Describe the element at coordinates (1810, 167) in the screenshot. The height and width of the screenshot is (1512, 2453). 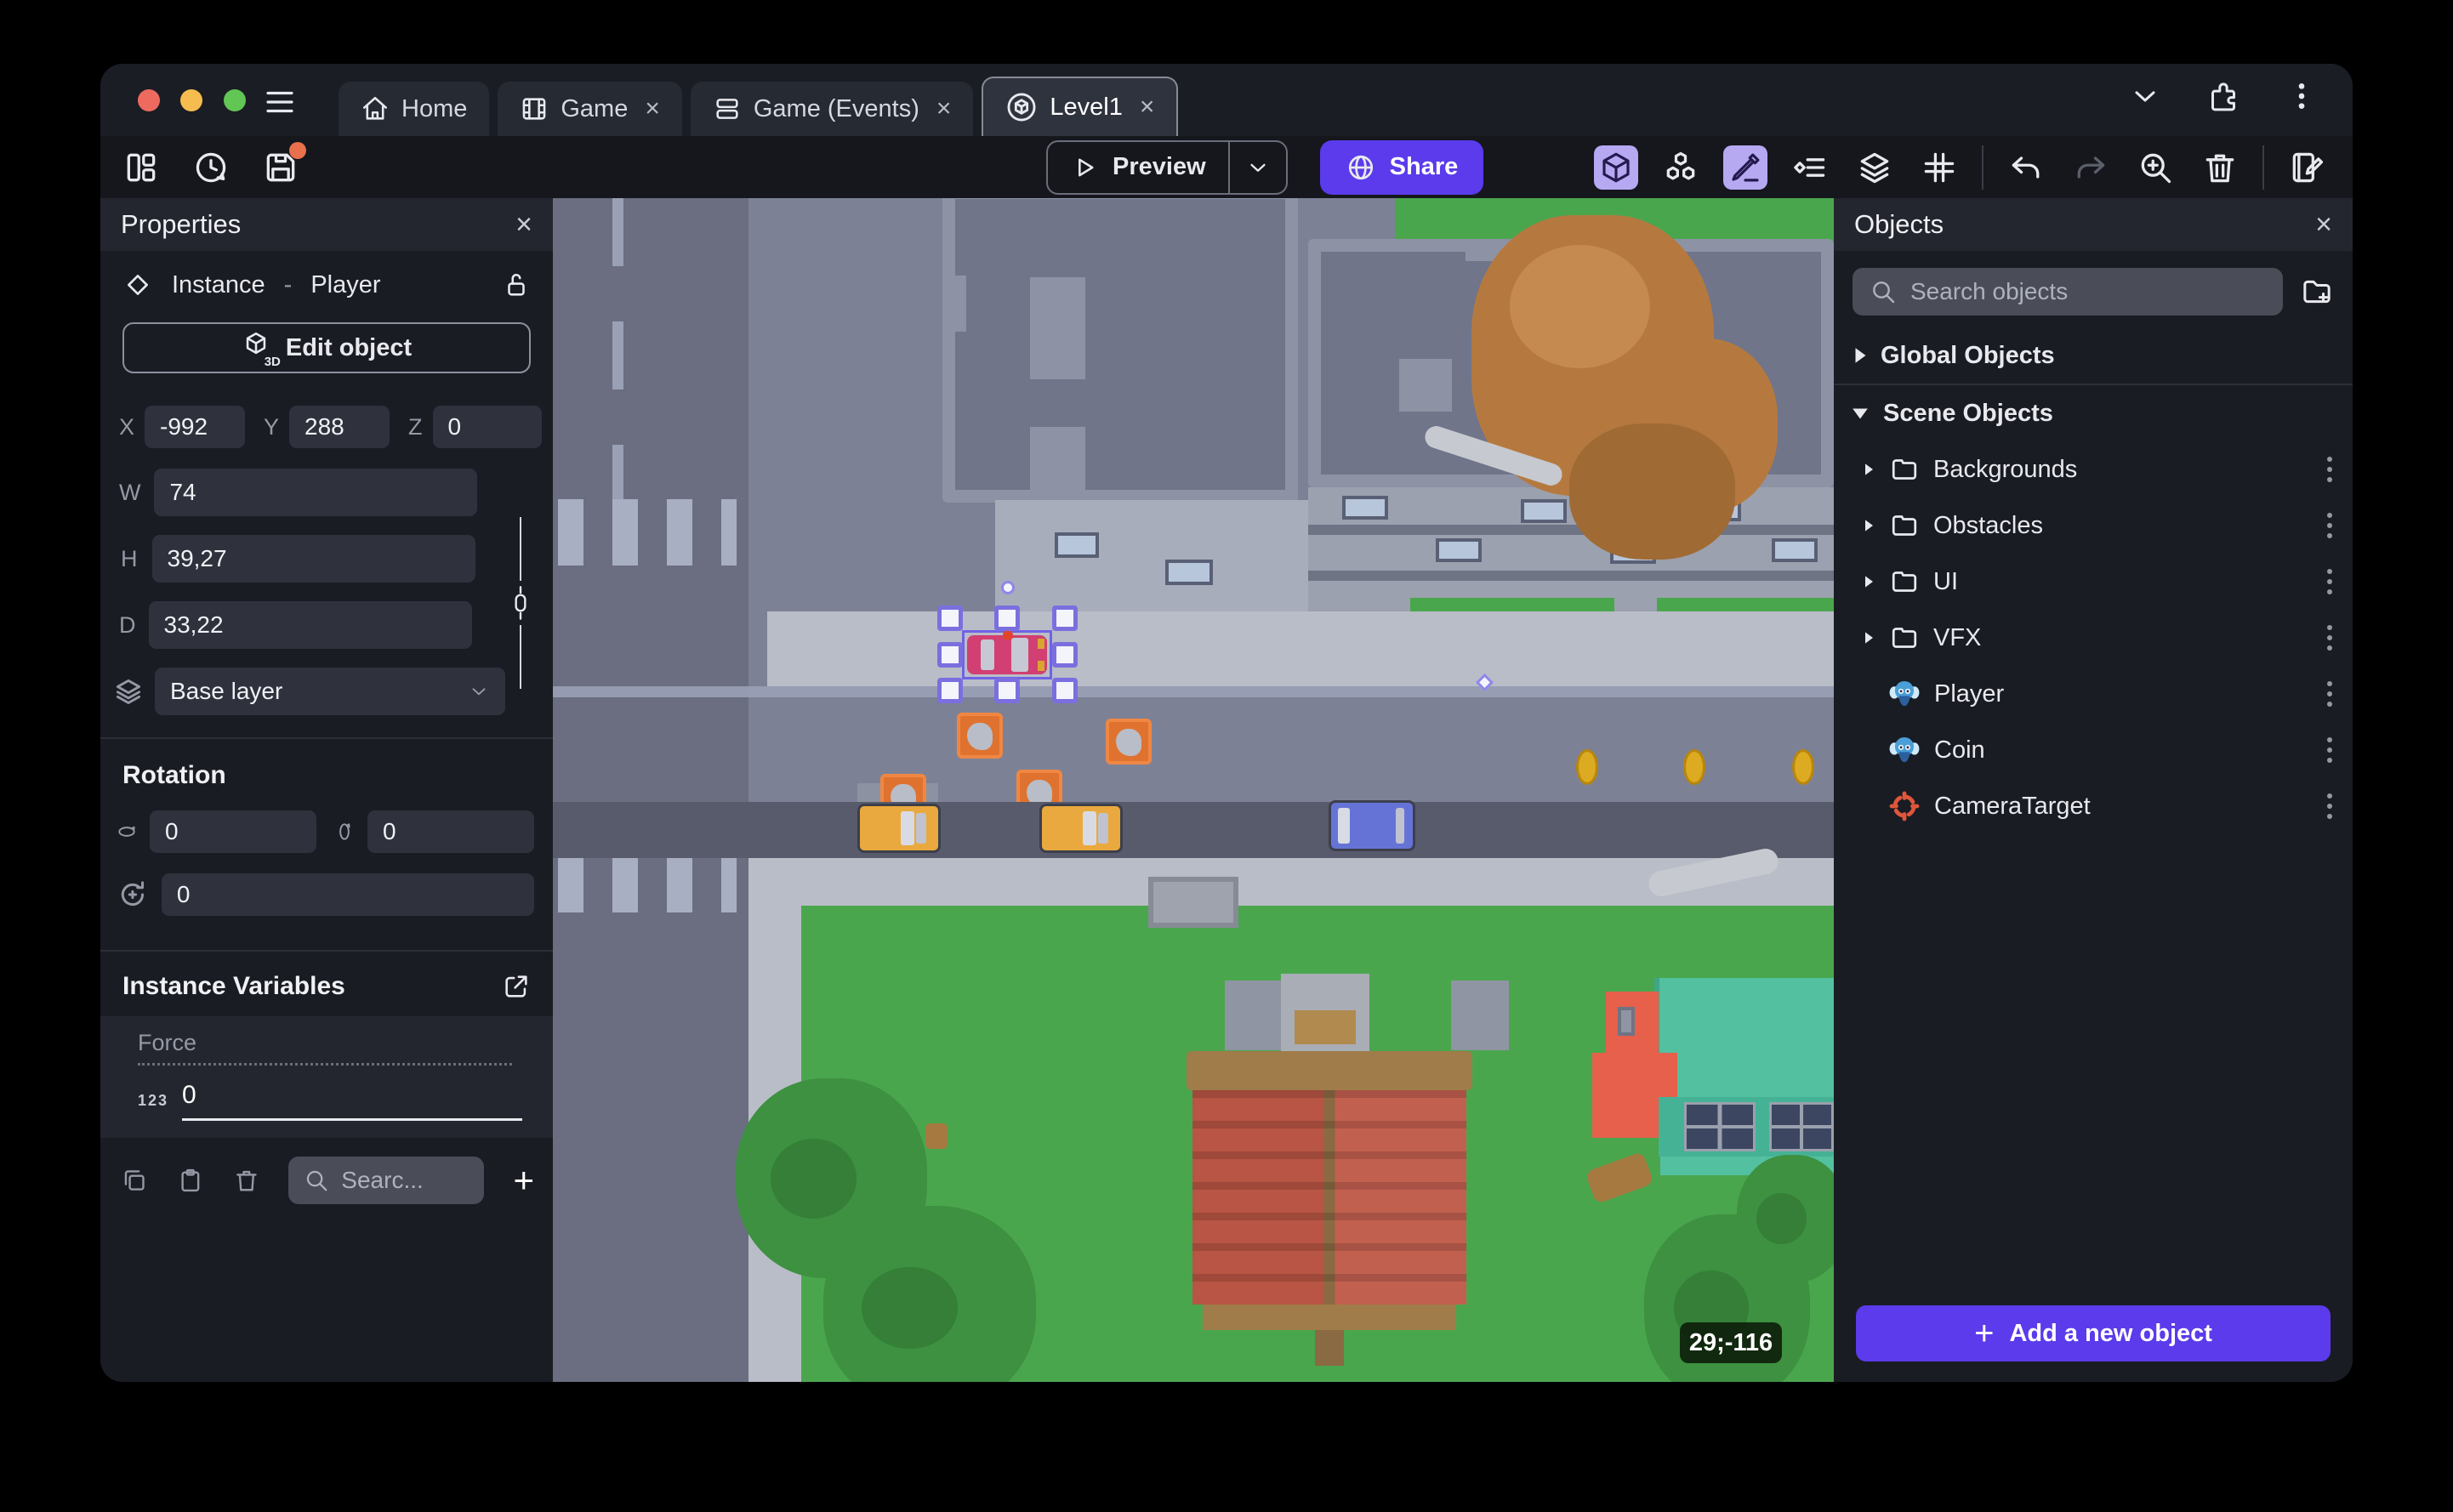
I see `instances-list-icon` at that location.